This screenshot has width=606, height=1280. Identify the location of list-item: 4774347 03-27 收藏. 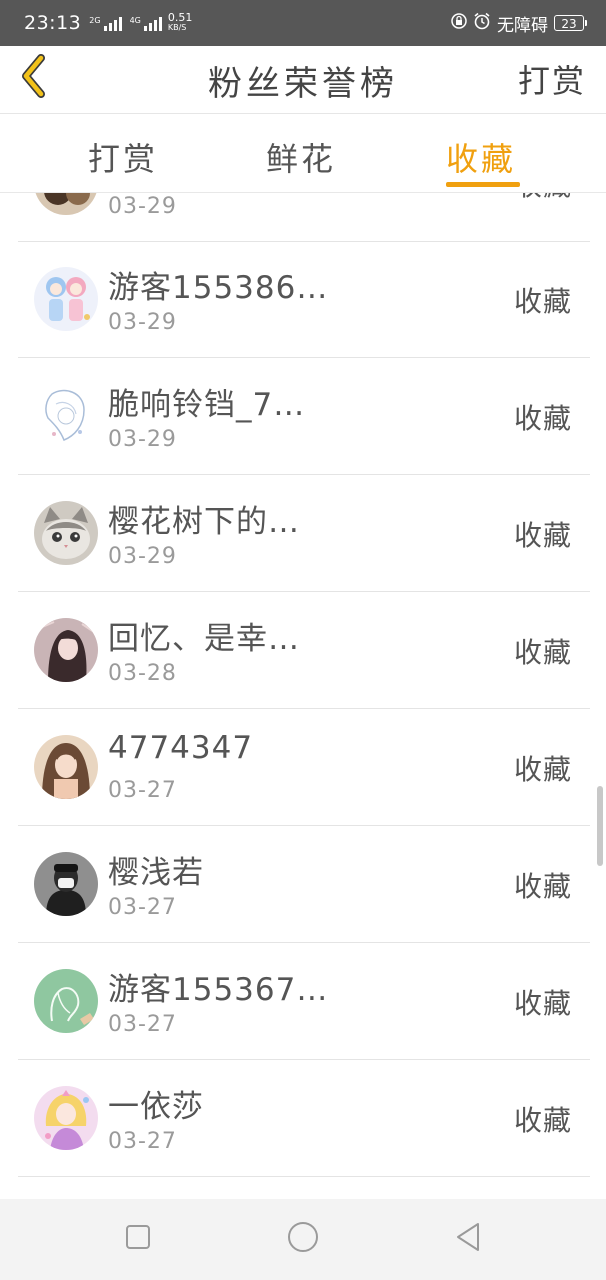
(304, 768).